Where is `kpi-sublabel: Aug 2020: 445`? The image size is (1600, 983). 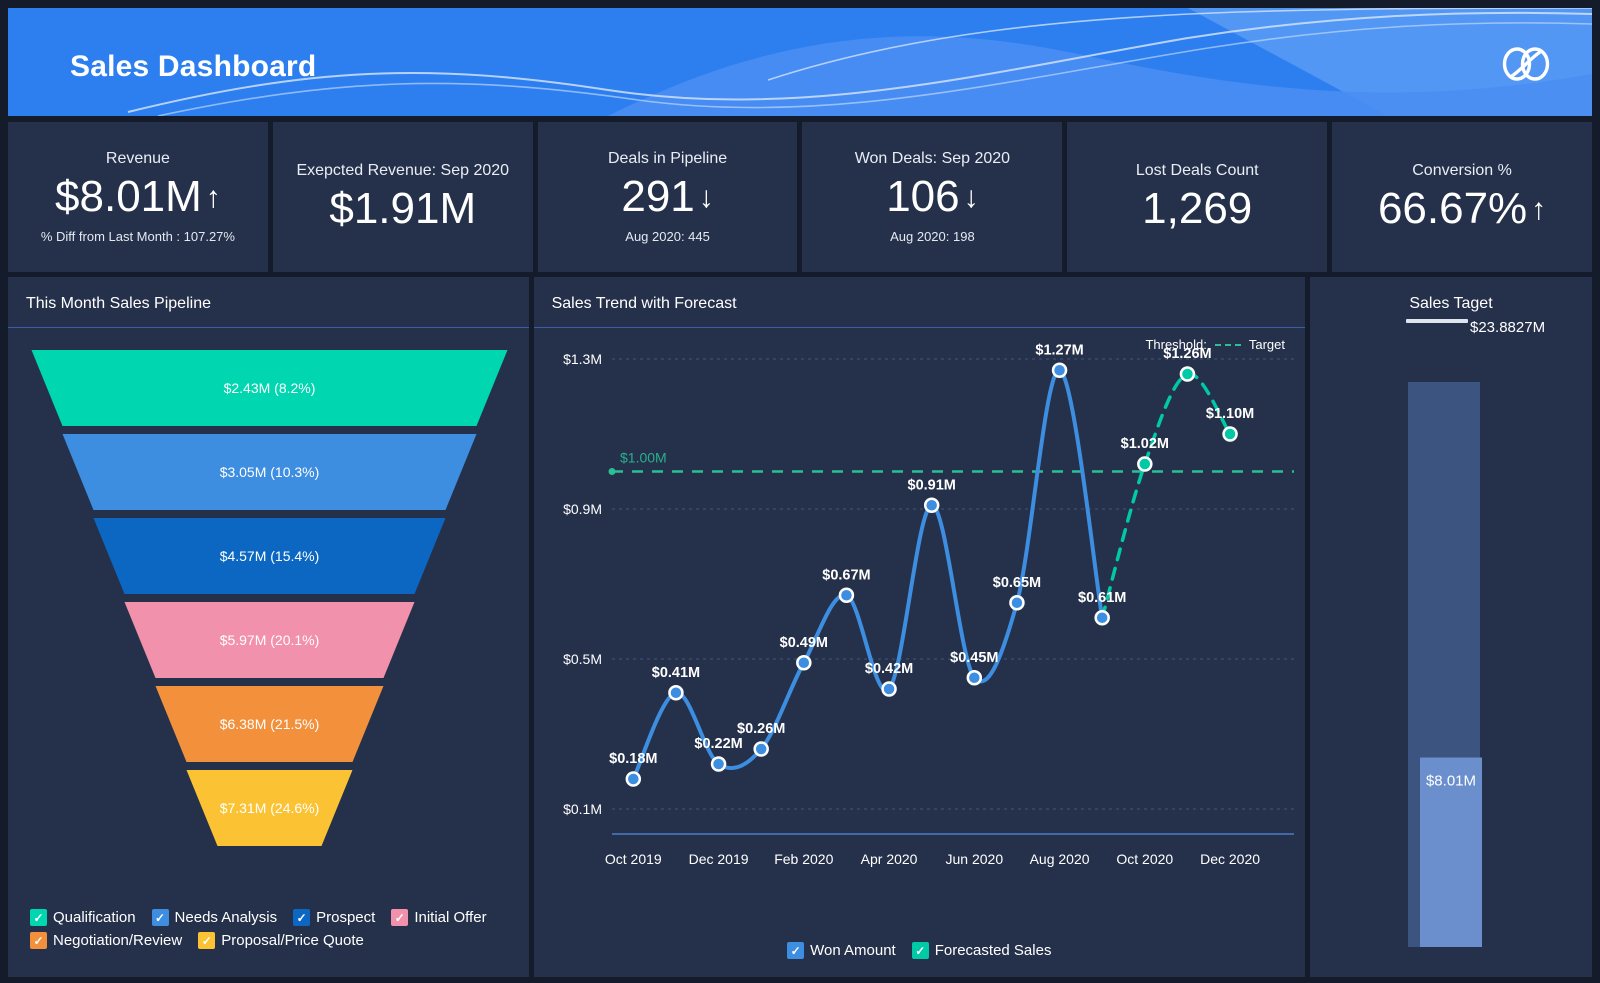
kpi-sublabel: Aug 2020: 445 is located at coordinates (667, 236).